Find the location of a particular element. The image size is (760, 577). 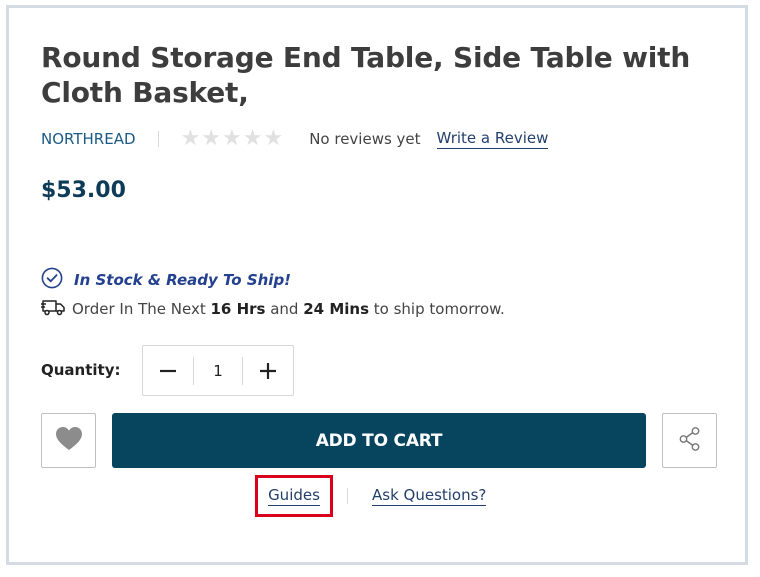

rating-stars: ★ ★ ★ ★ ★ is located at coordinates (232, 139).